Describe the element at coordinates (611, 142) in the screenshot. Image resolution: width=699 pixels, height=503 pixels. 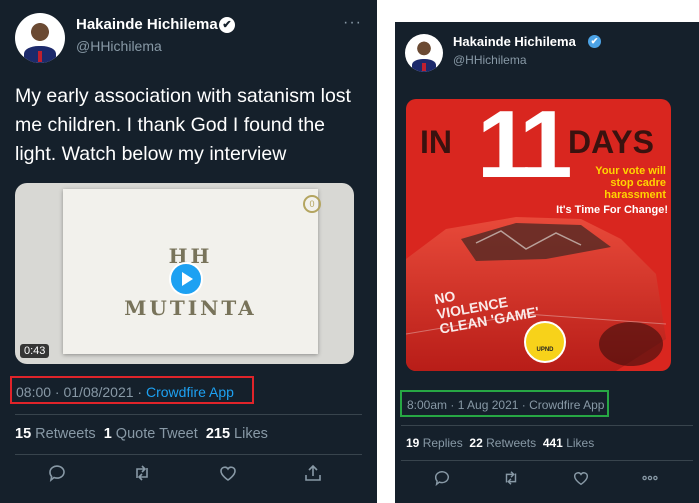
I see `poster-days: DAYS` at that location.